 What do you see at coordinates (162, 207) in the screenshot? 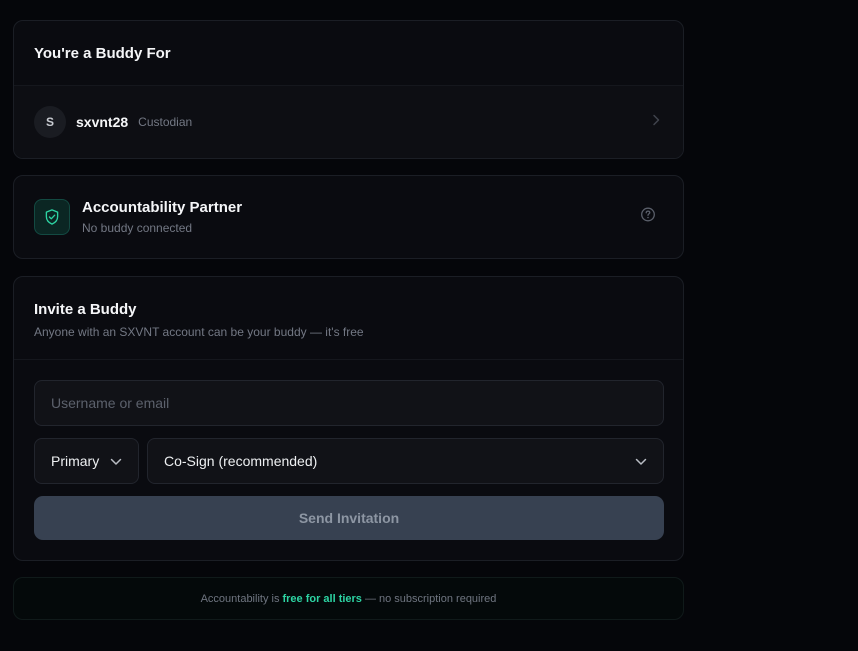
I see `partner-title: Accountability Partner` at bounding box center [162, 207].